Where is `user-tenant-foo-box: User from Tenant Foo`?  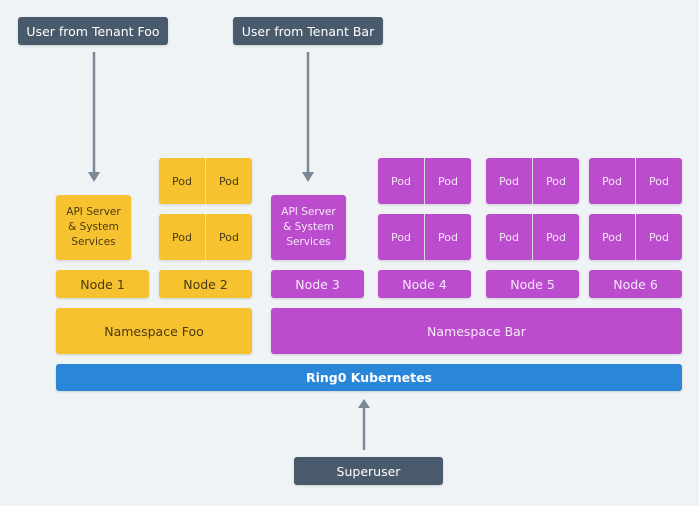 user-tenant-foo-box: User from Tenant Foo is located at coordinates (93, 31).